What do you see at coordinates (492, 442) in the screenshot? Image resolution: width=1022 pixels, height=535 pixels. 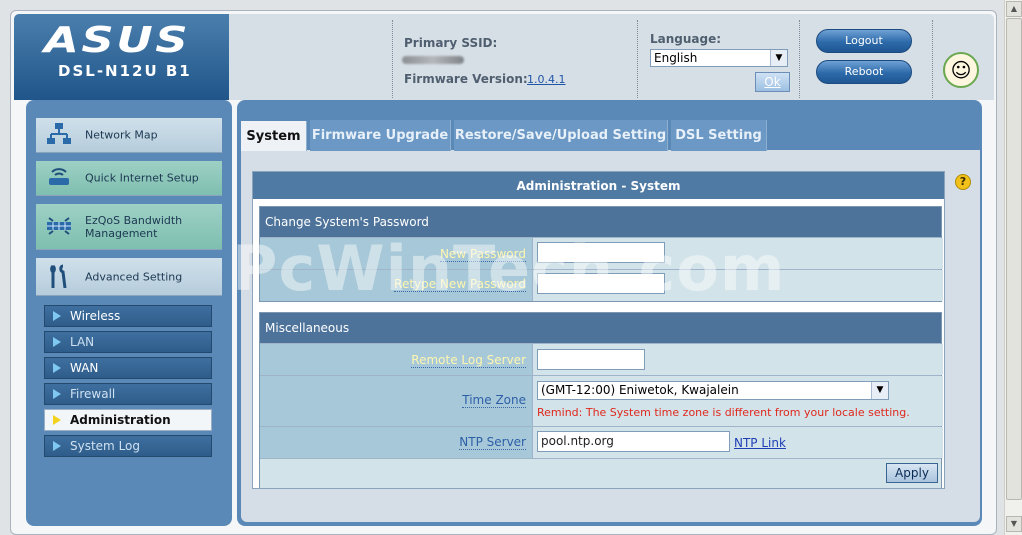 I see `ntp-server-label: NTP Server` at bounding box center [492, 442].